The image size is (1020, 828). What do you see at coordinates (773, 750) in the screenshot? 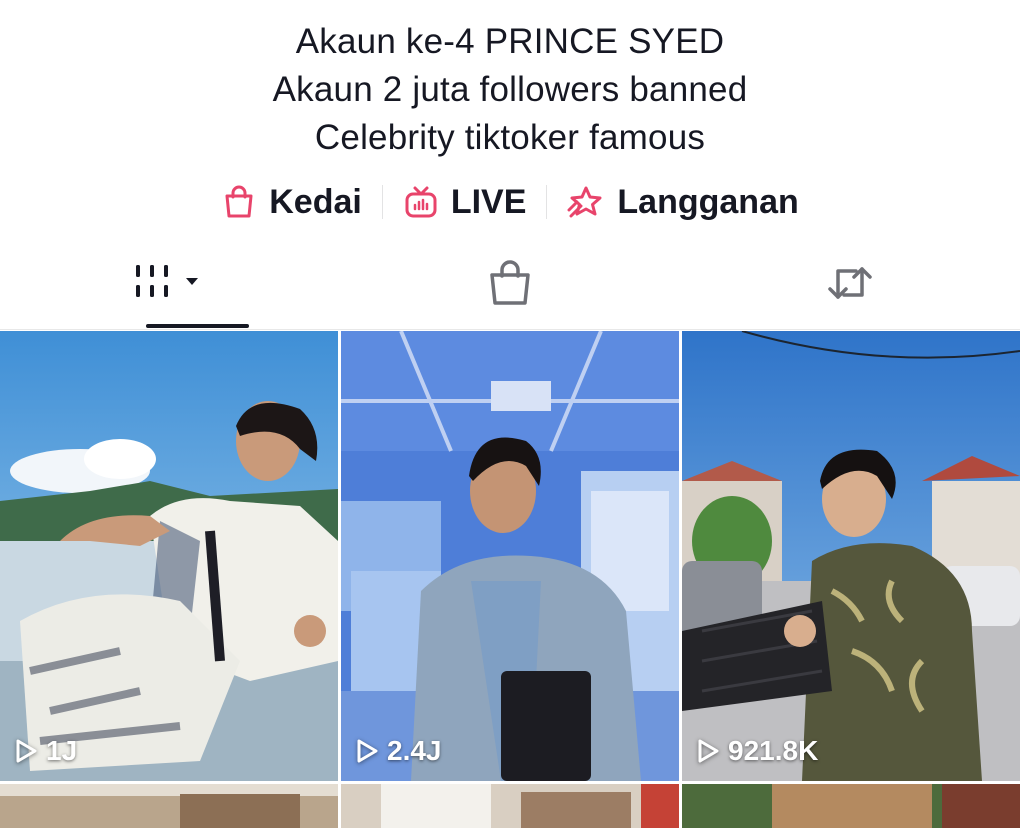
I see `view-count-label: 921.8K` at bounding box center [773, 750].